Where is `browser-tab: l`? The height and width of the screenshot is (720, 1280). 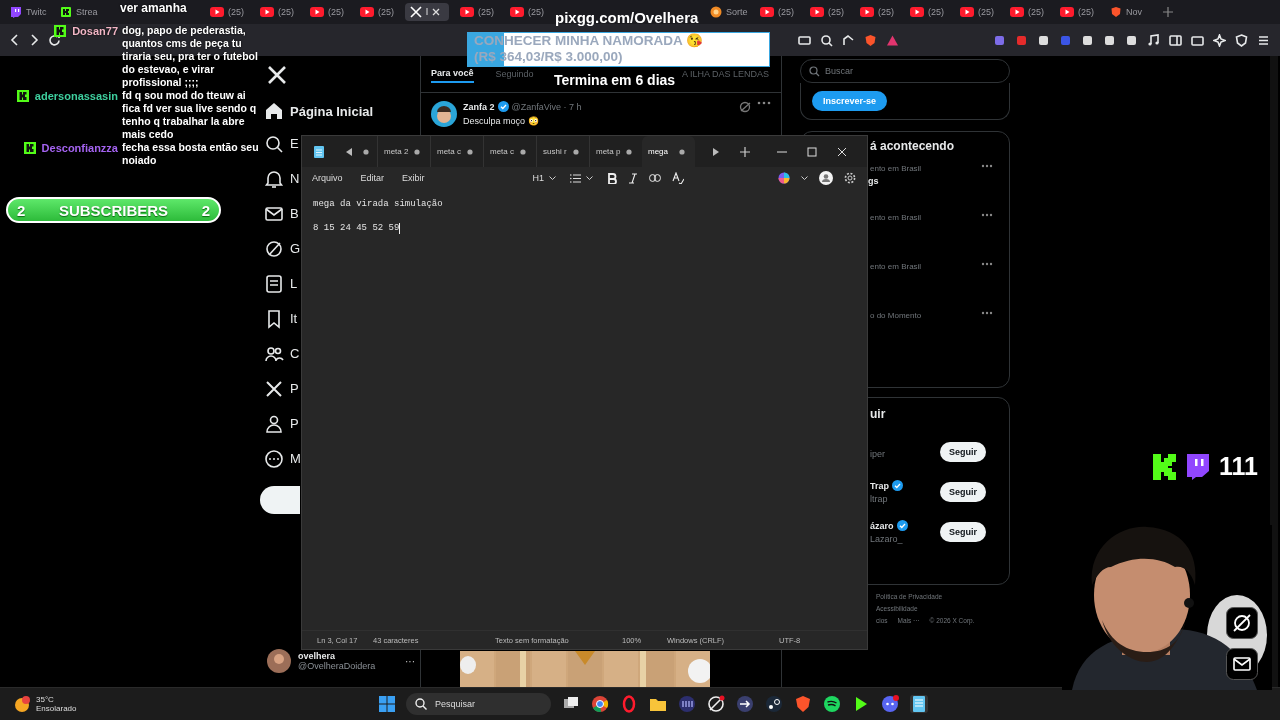
browser-tab: l is located at coordinates (427, 12).